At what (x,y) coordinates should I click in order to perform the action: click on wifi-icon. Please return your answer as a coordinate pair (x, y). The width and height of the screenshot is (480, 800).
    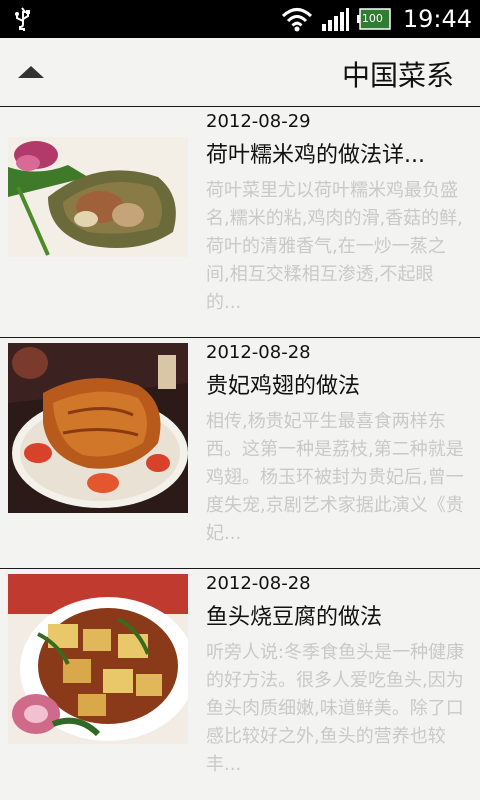
    Looking at the image, I should click on (296, 20).